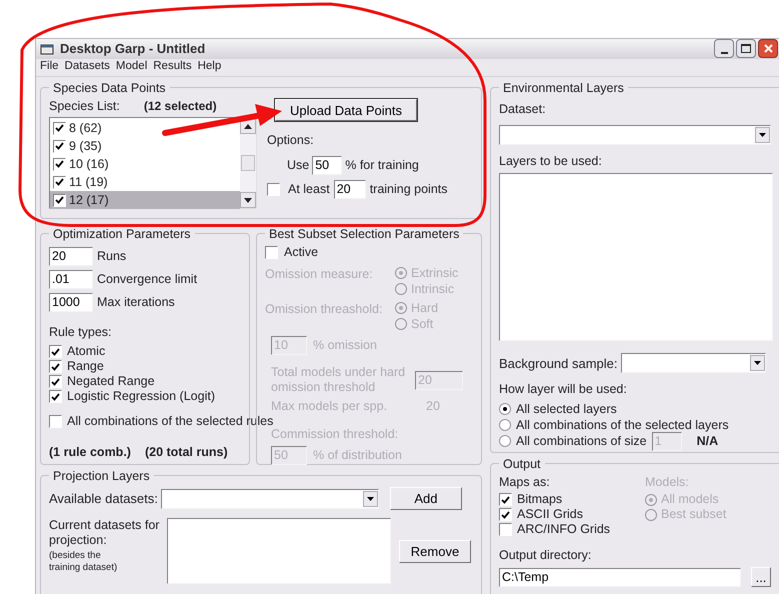 The image size is (779, 594). What do you see at coordinates (85, 367) in the screenshot?
I see `label: Range` at bounding box center [85, 367].